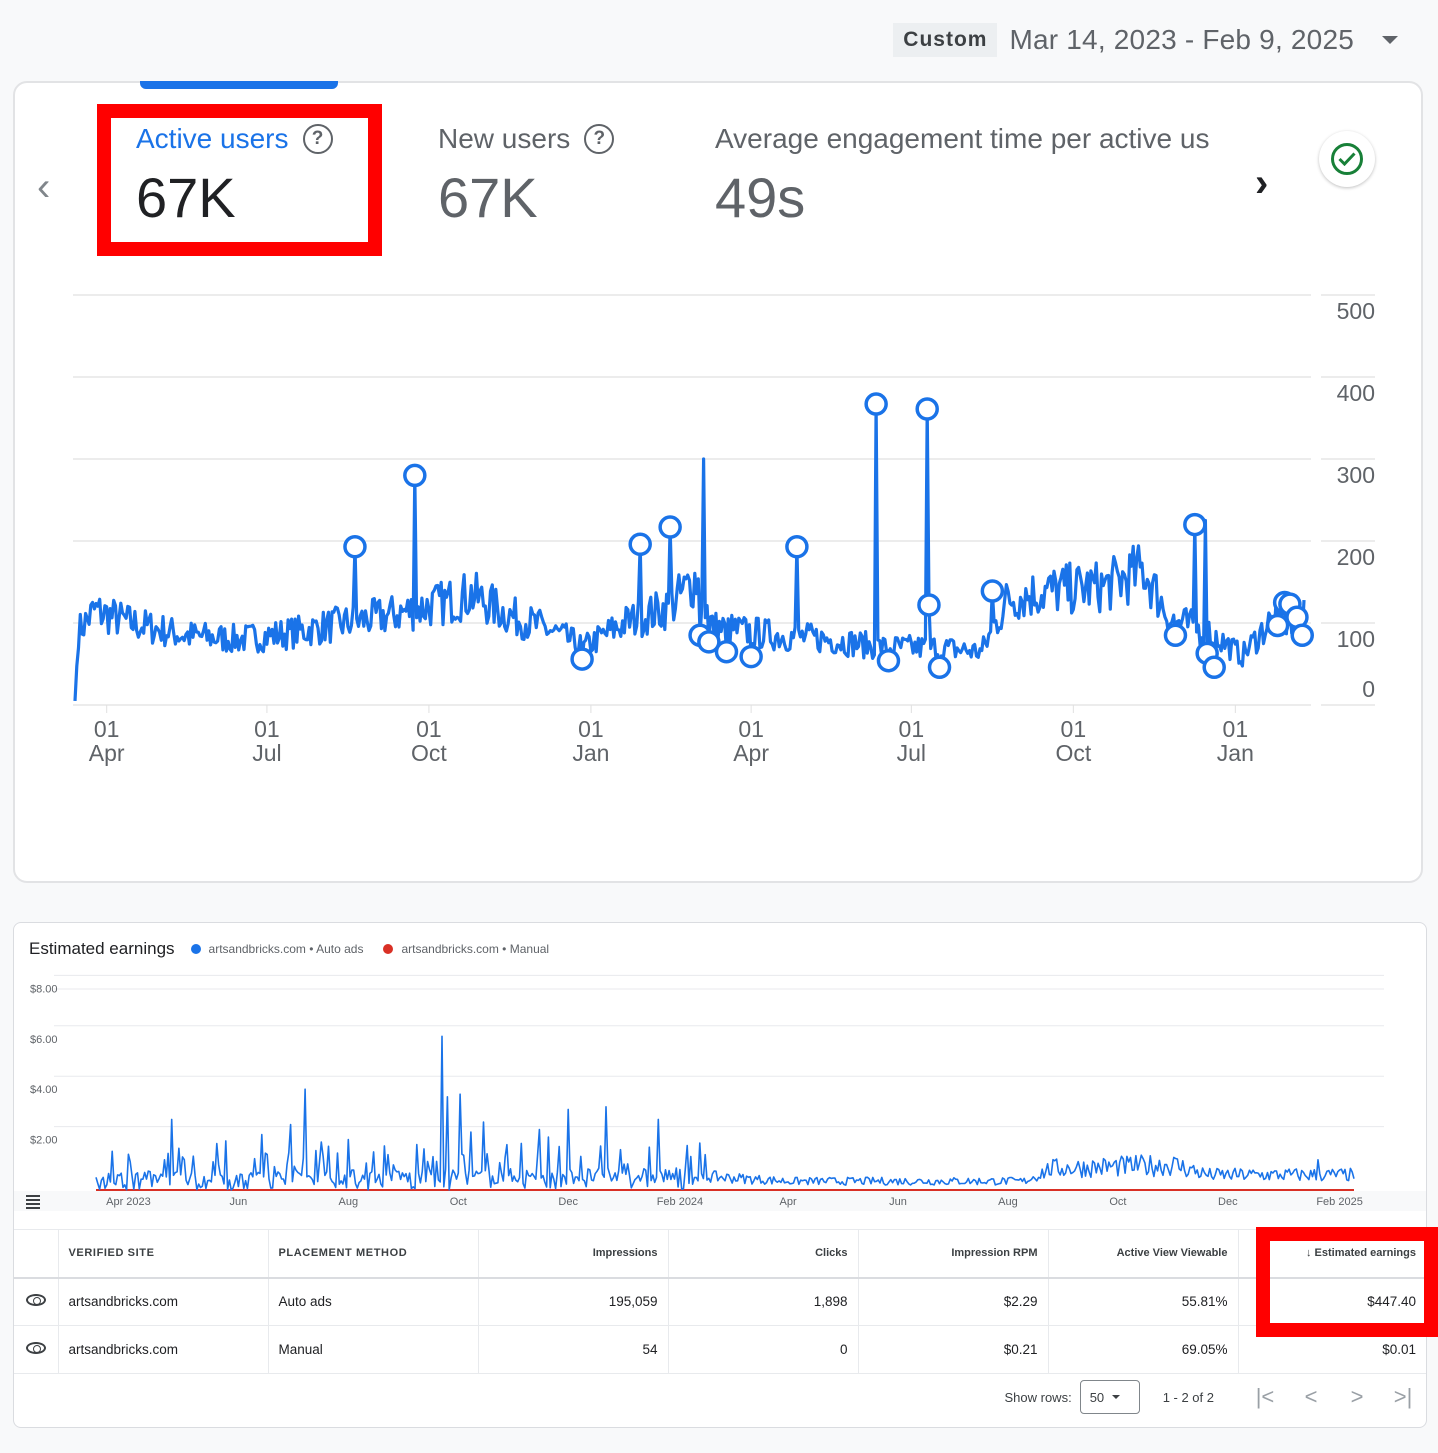  I want to click on y-tick-label: 400, so click(1356, 393).